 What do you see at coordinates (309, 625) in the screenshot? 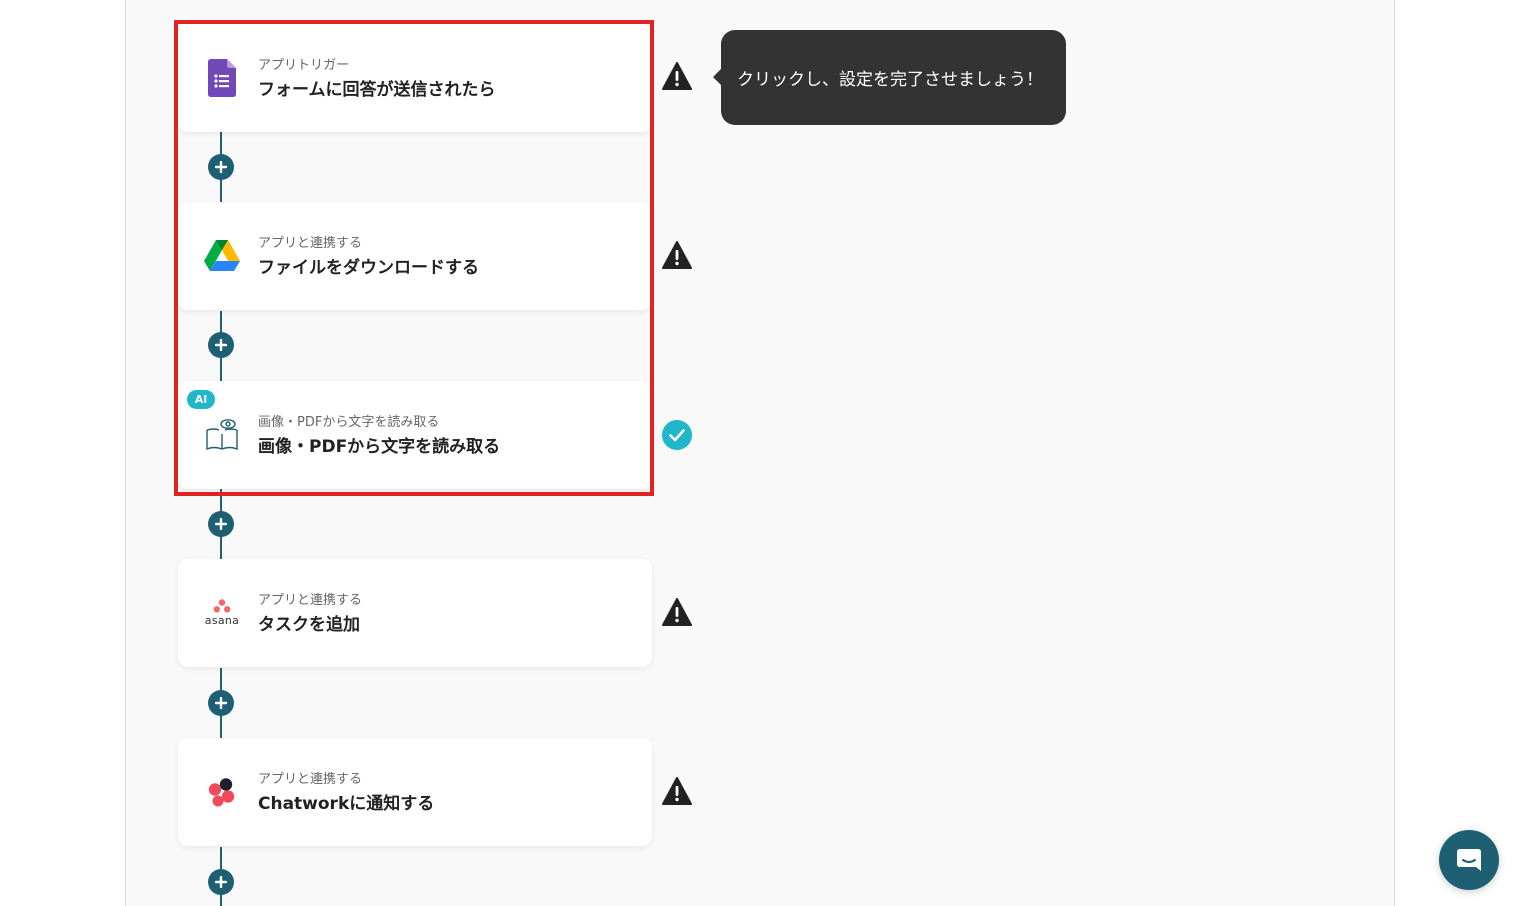
I see `step-title: タスクを追加` at bounding box center [309, 625].